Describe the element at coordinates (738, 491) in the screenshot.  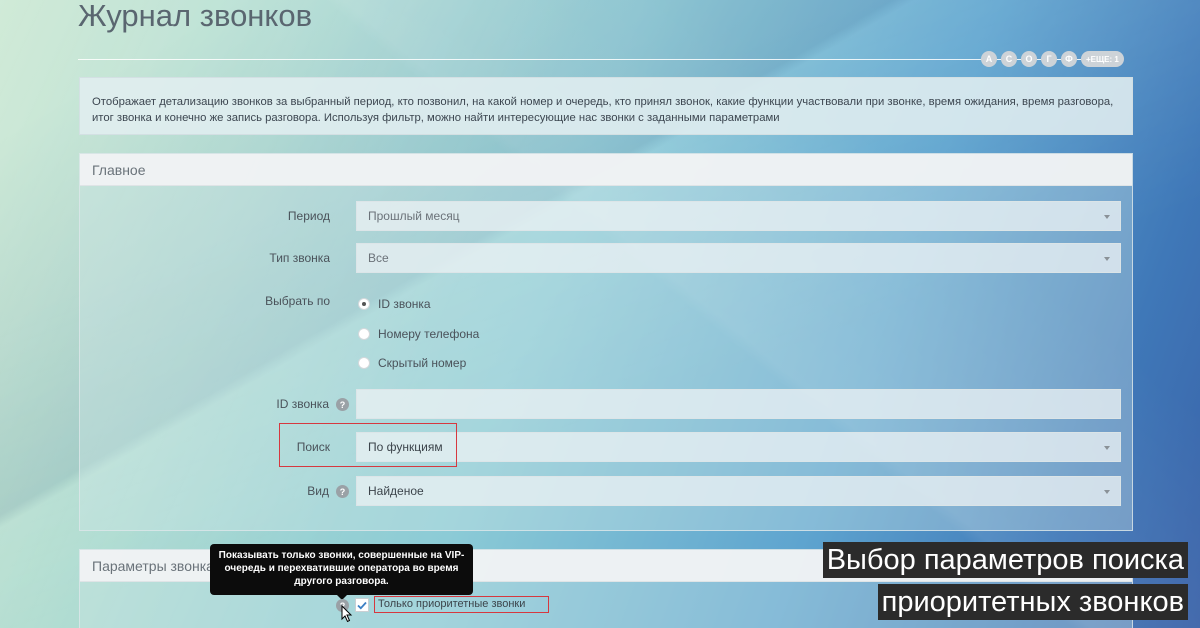
I see `view-select: Найденое` at that location.